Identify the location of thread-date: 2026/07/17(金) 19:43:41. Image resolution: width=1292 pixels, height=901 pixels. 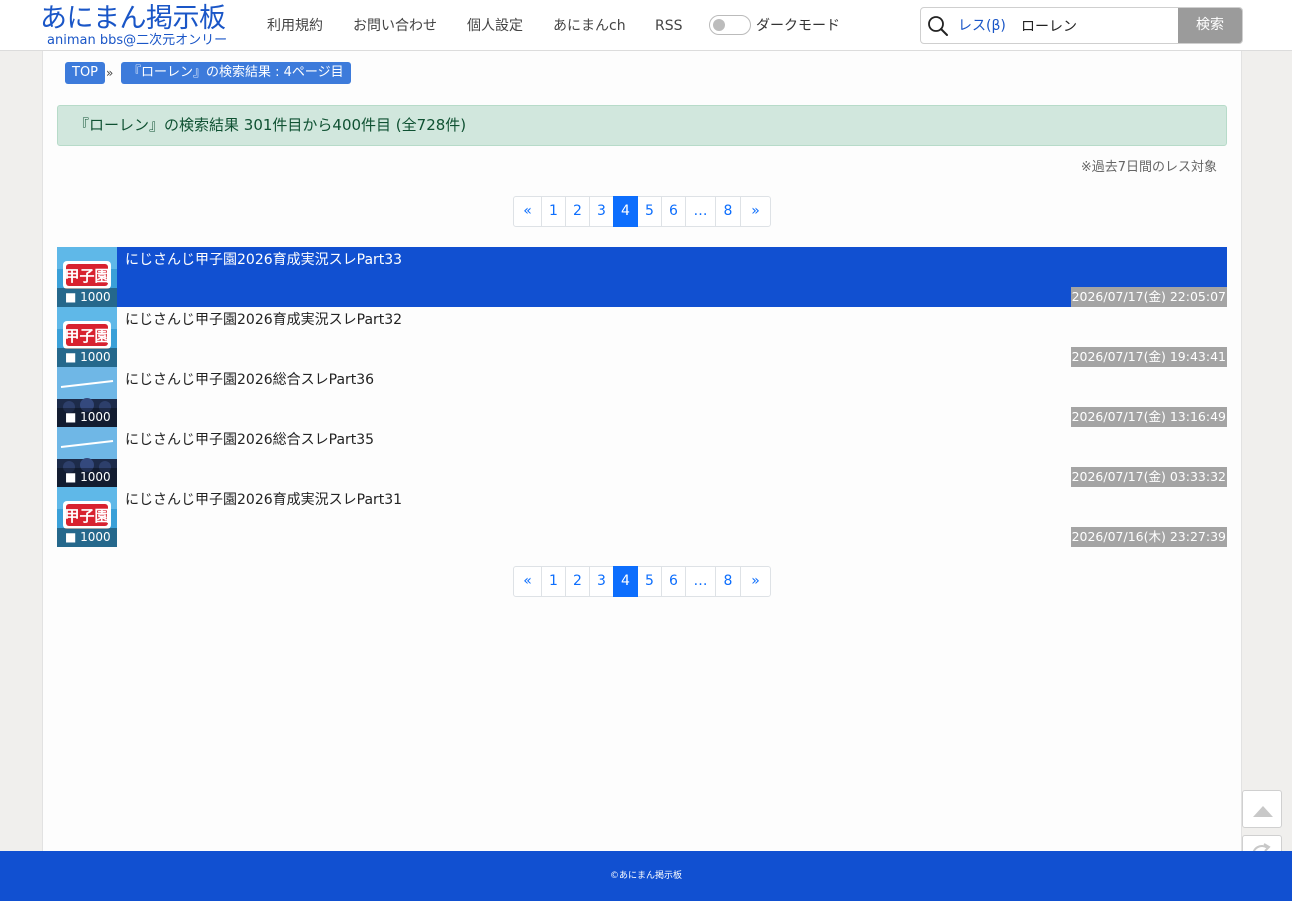
(1148, 357).